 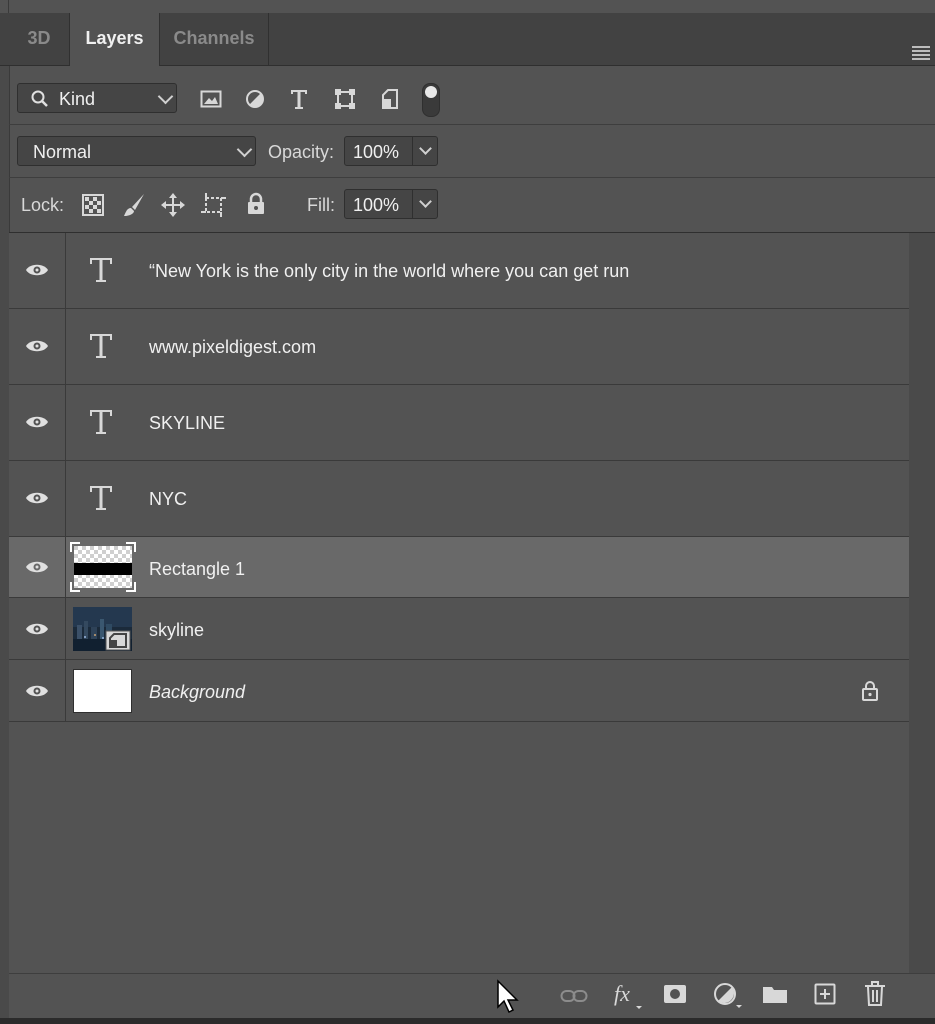 What do you see at coordinates (301, 152) in the screenshot?
I see `opacity-label: Opacity:` at bounding box center [301, 152].